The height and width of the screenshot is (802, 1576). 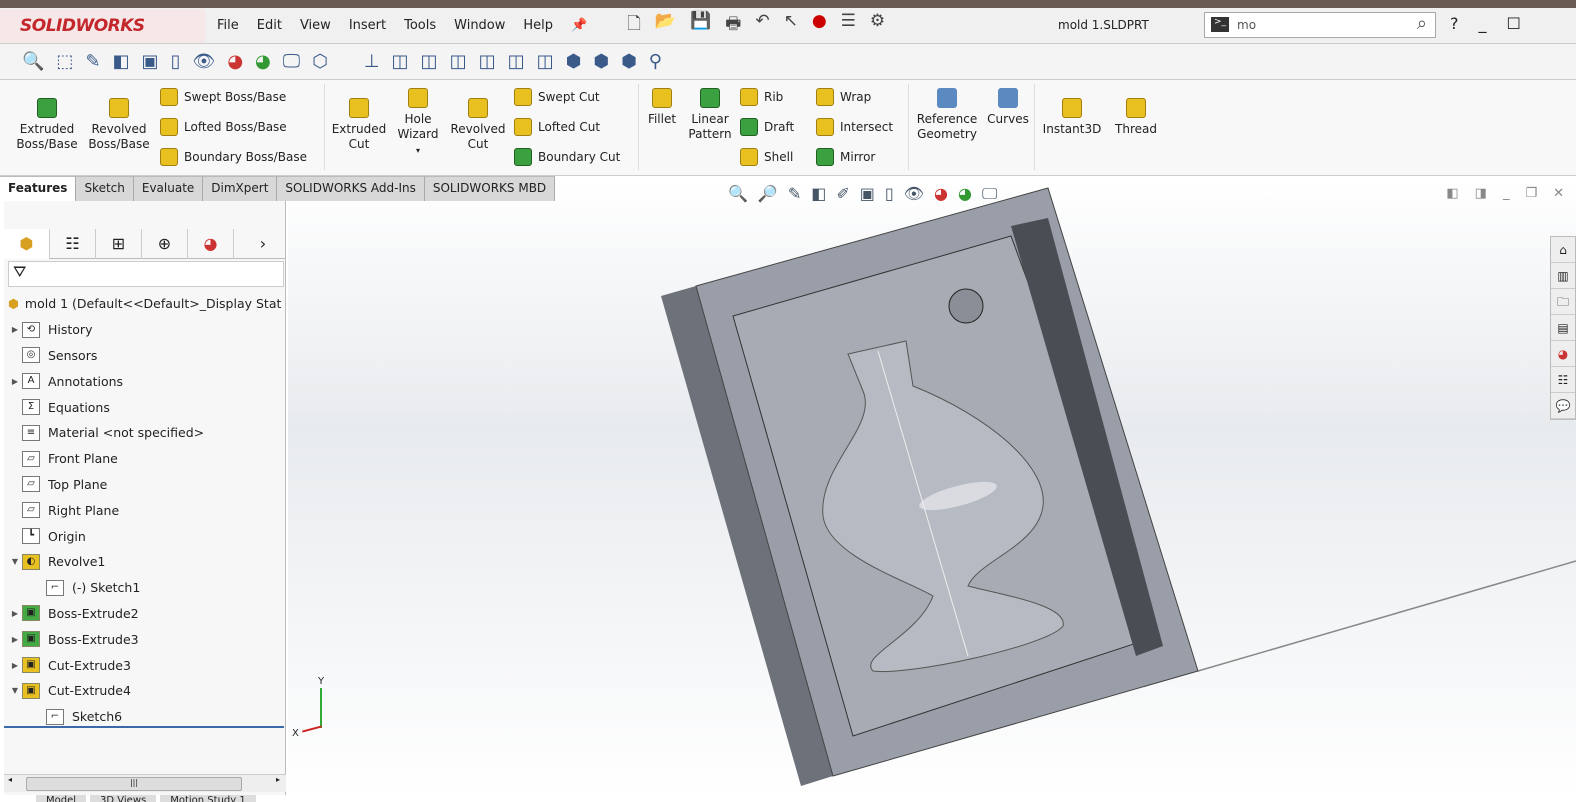 What do you see at coordinates (843, 97) in the screenshot?
I see `wrap-button: Wrap` at bounding box center [843, 97].